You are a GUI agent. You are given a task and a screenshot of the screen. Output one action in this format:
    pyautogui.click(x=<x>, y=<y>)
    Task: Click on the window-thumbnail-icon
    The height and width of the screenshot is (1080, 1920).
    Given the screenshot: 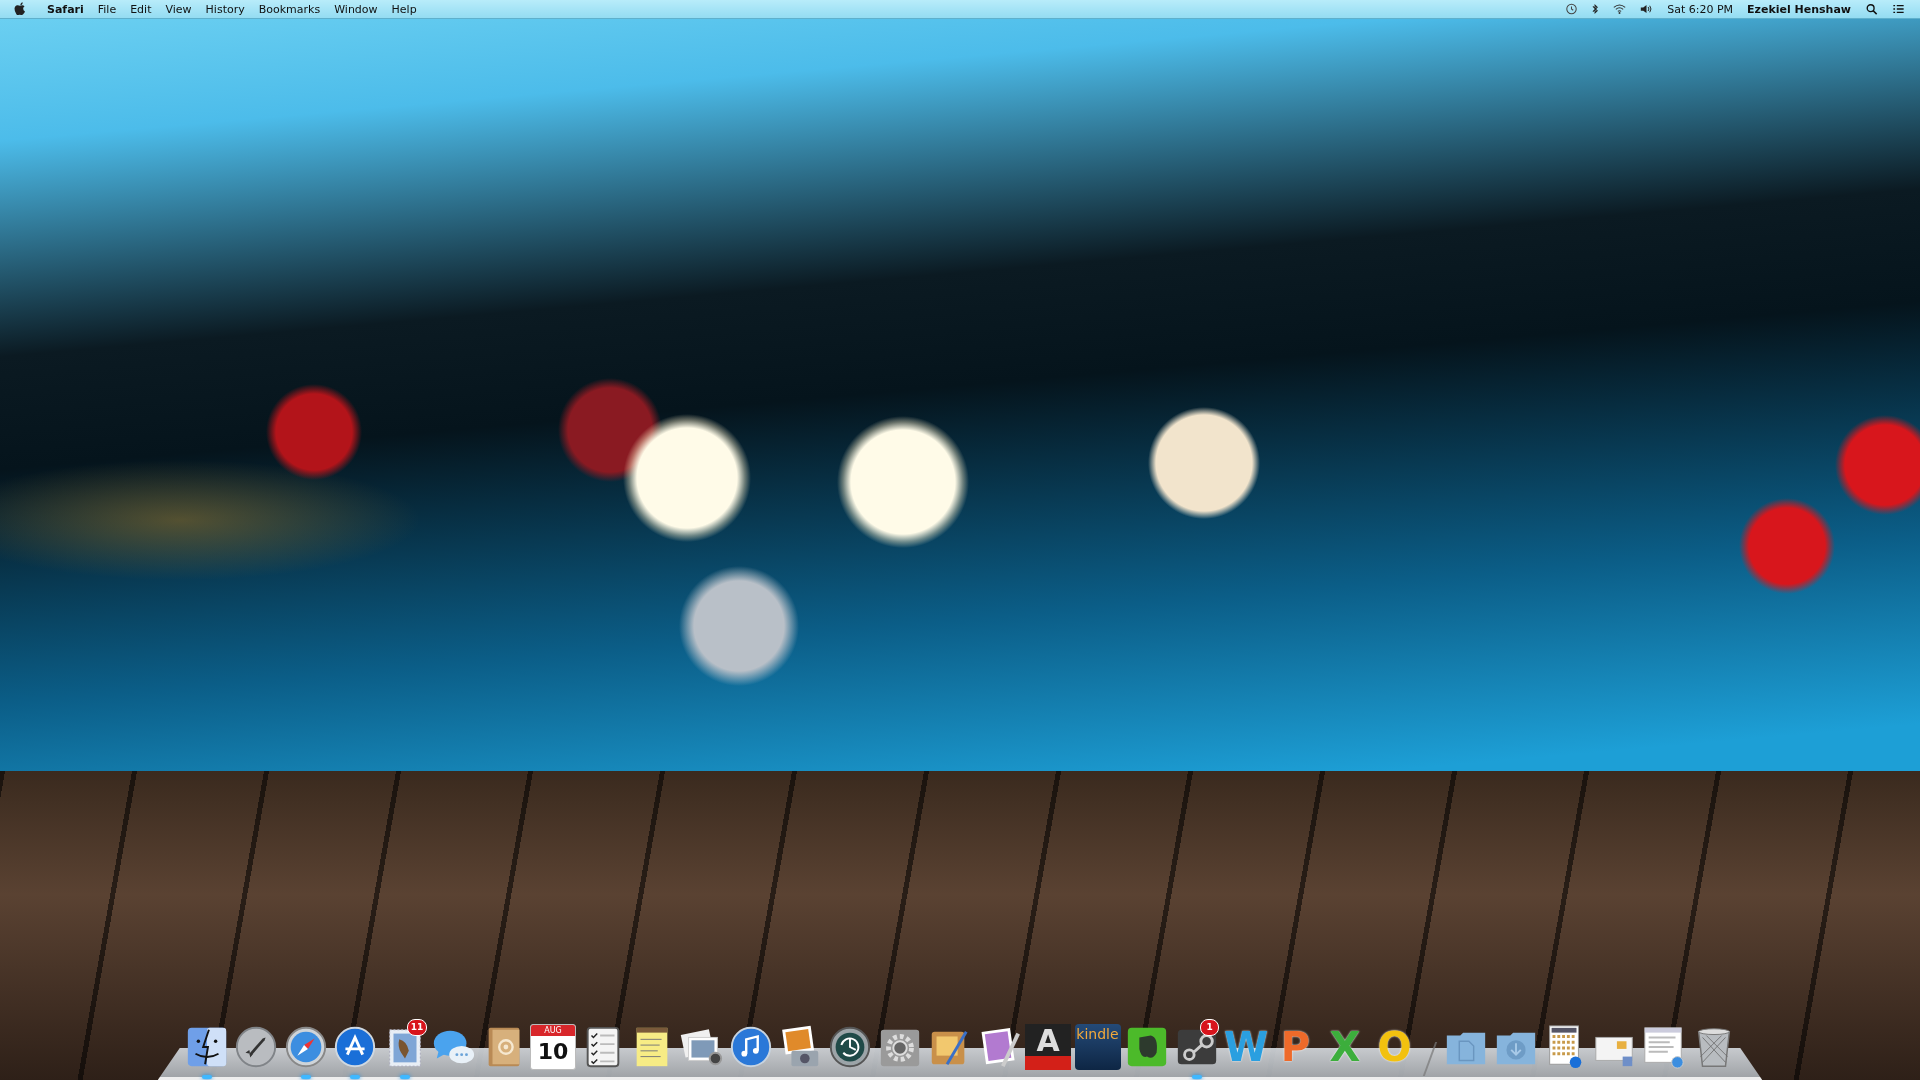 What is the action you would take?
    pyautogui.click(x=1664, y=1047)
    